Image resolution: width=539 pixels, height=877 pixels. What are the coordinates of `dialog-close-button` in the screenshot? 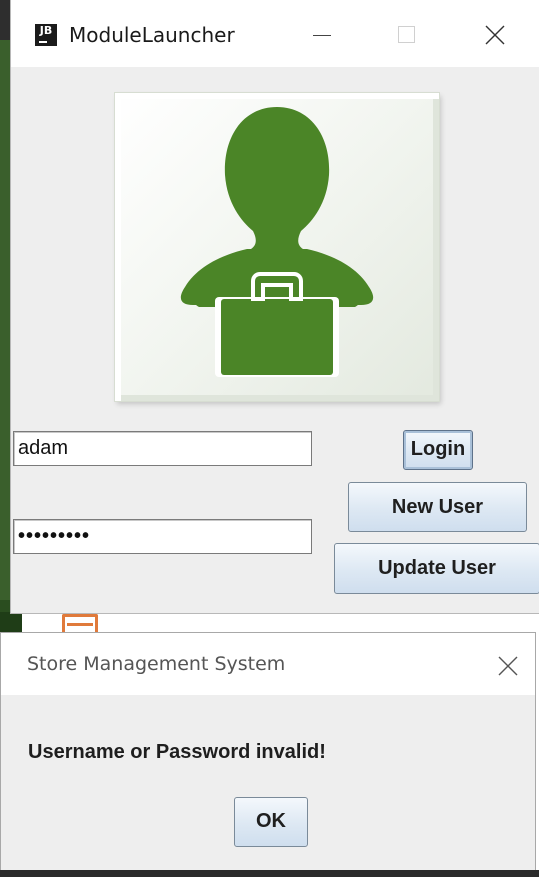 It's located at (507, 666).